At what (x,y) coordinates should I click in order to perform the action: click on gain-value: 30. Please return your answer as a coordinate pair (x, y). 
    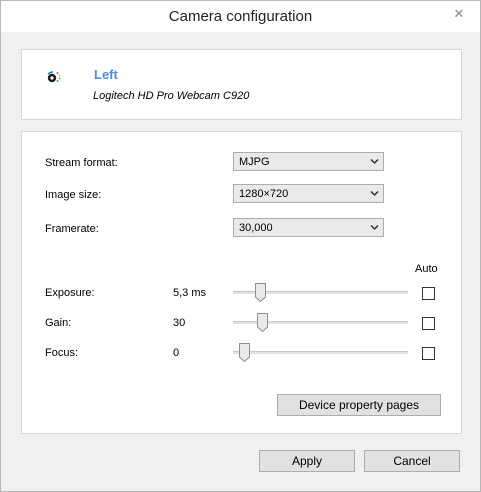
    Looking at the image, I should click on (179, 323).